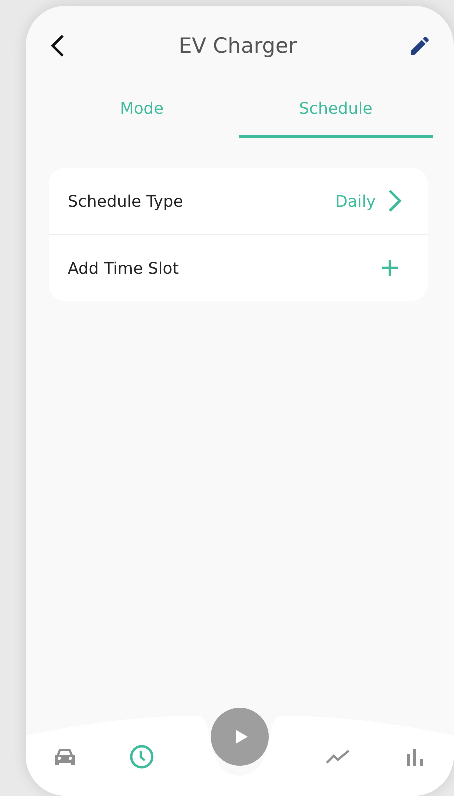  What do you see at coordinates (64, 757) in the screenshot?
I see `car-icon` at bounding box center [64, 757].